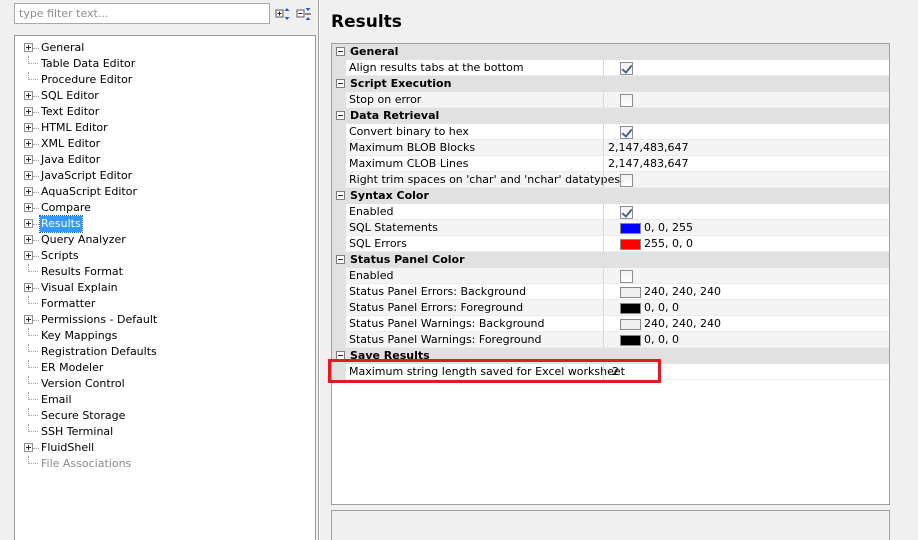 Image resolution: width=918 pixels, height=540 pixels. What do you see at coordinates (160, 80) in the screenshot?
I see `tree-item-procedure-editor: Procedure Editor` at bounding box center [160, 80].